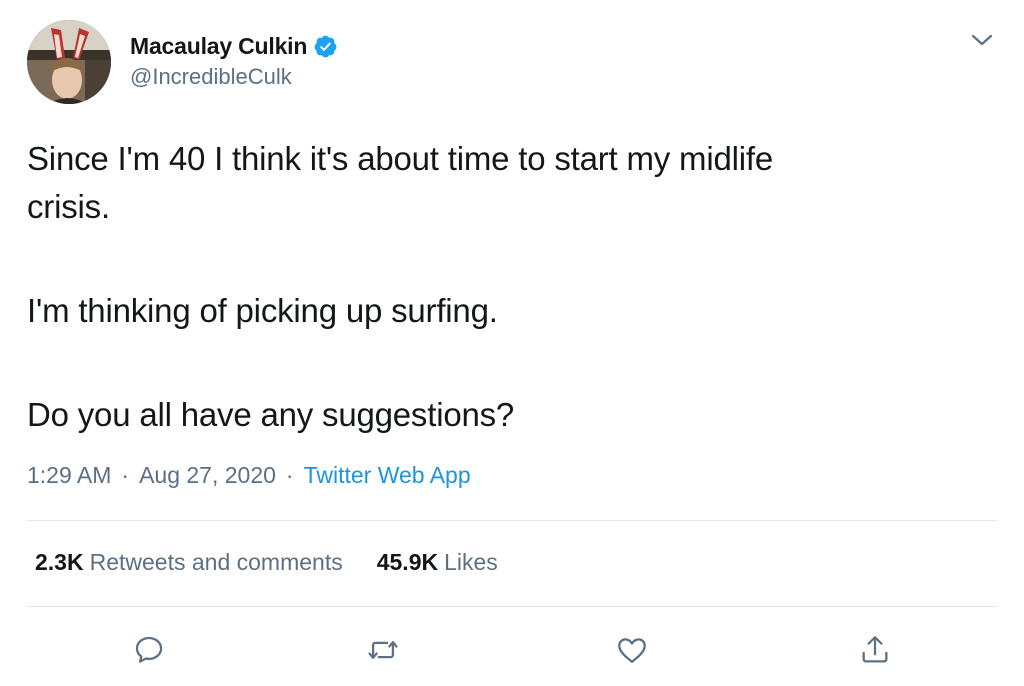 Image resolution: width=1024 pixels, height=686 pixels. What do you see at coordinates (512, 650) in the screenshot?
I see `tweet-actions` at bounding box center [512, 650].